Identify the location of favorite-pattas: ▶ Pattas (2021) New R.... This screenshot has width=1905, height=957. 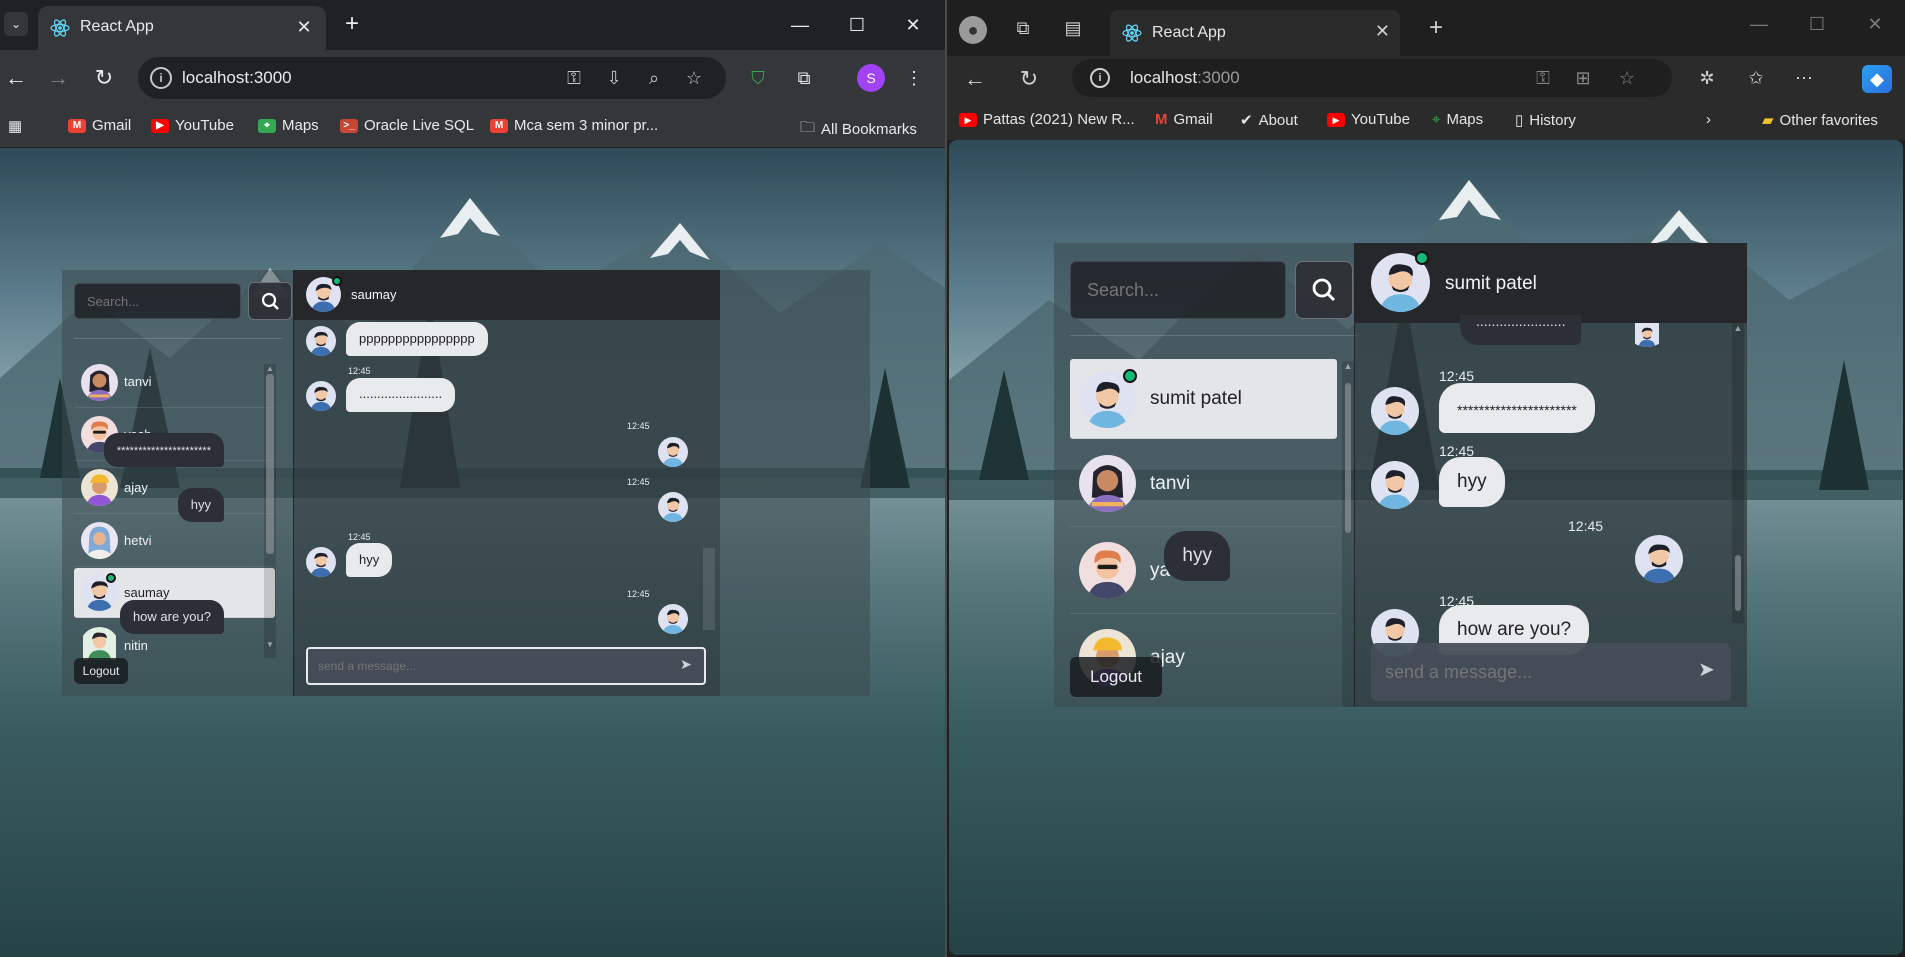
(1047, 119).